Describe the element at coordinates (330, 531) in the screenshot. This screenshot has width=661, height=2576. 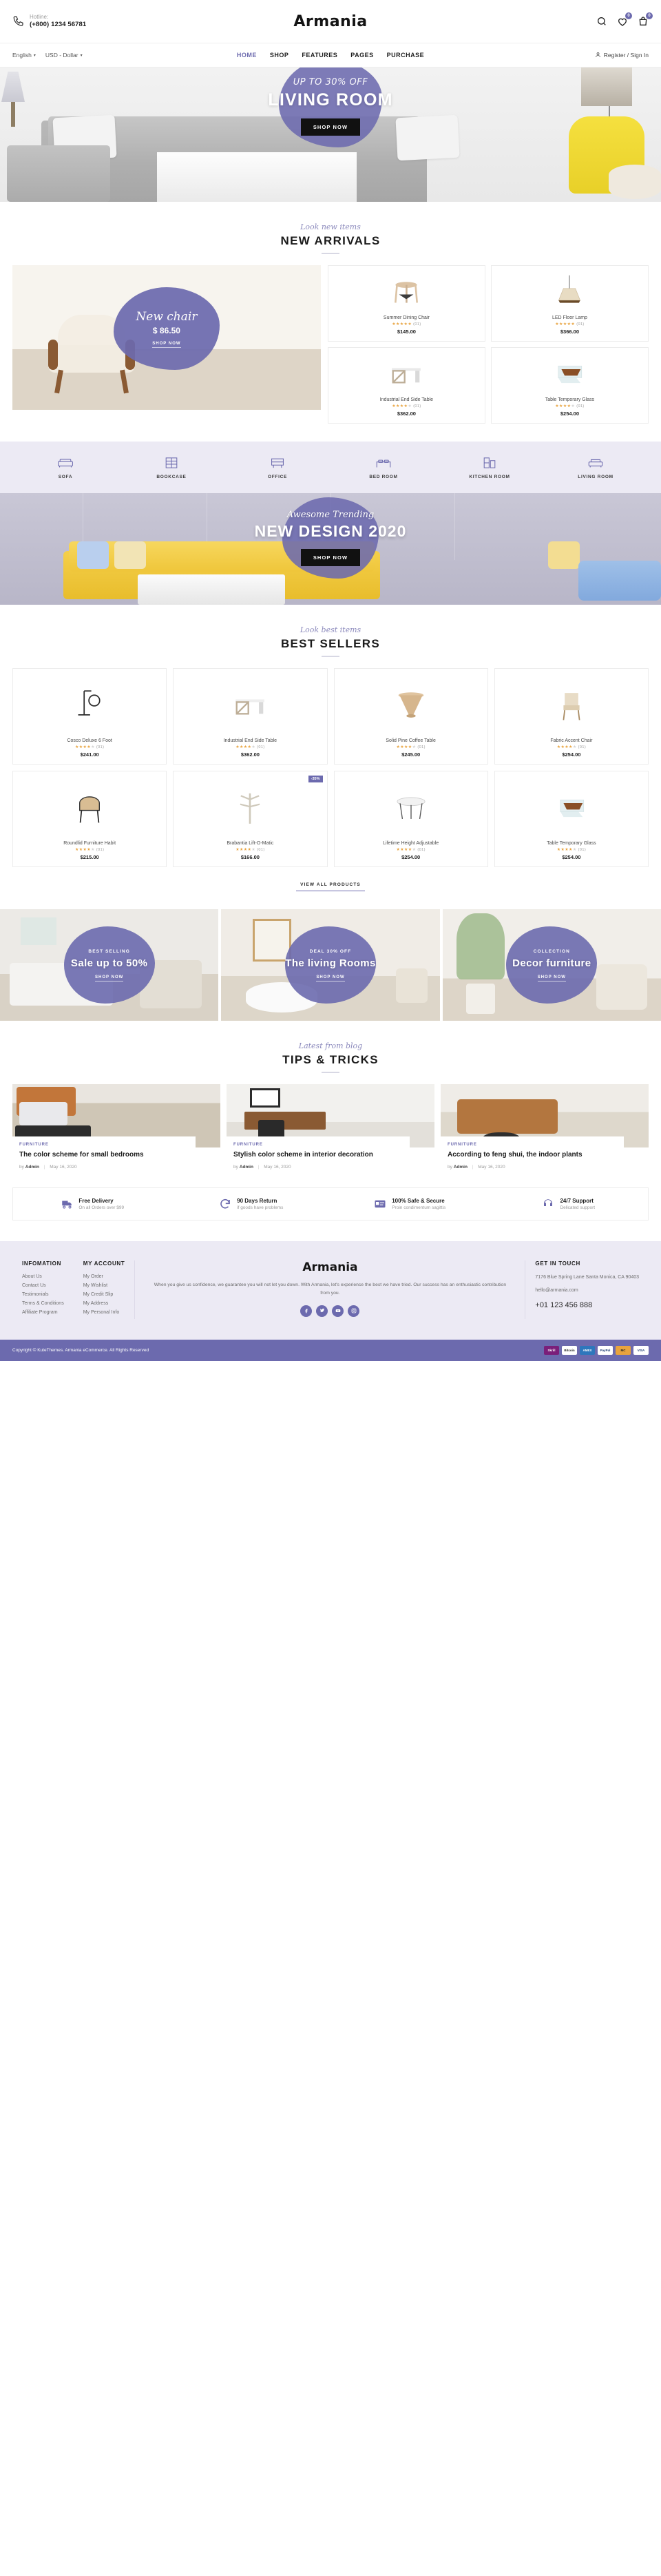
I see `trending-title: NEW DESIGN 2020` at that location.